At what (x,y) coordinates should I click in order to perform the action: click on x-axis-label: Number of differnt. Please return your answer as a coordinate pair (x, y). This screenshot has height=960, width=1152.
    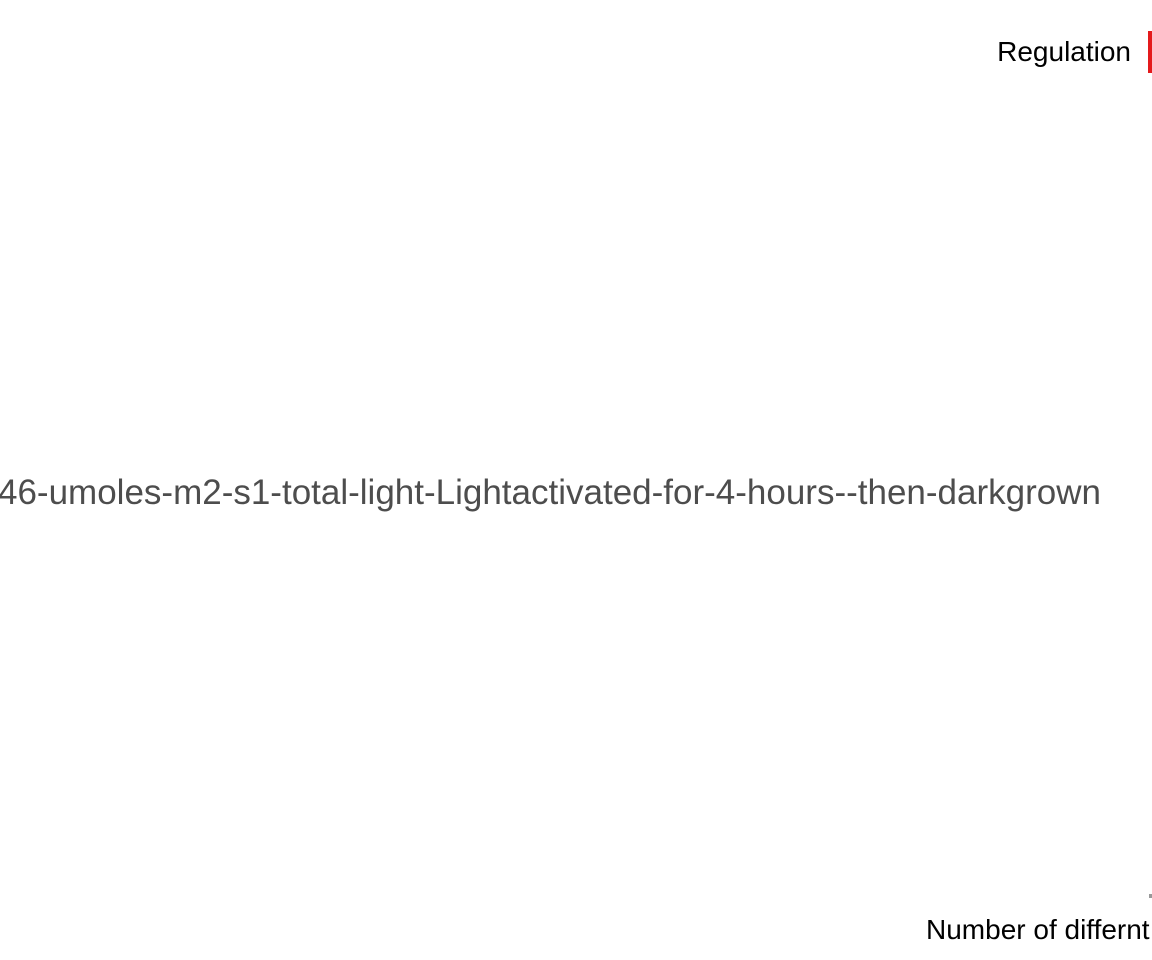
    Looking at the image, I should click on (1038, 929).